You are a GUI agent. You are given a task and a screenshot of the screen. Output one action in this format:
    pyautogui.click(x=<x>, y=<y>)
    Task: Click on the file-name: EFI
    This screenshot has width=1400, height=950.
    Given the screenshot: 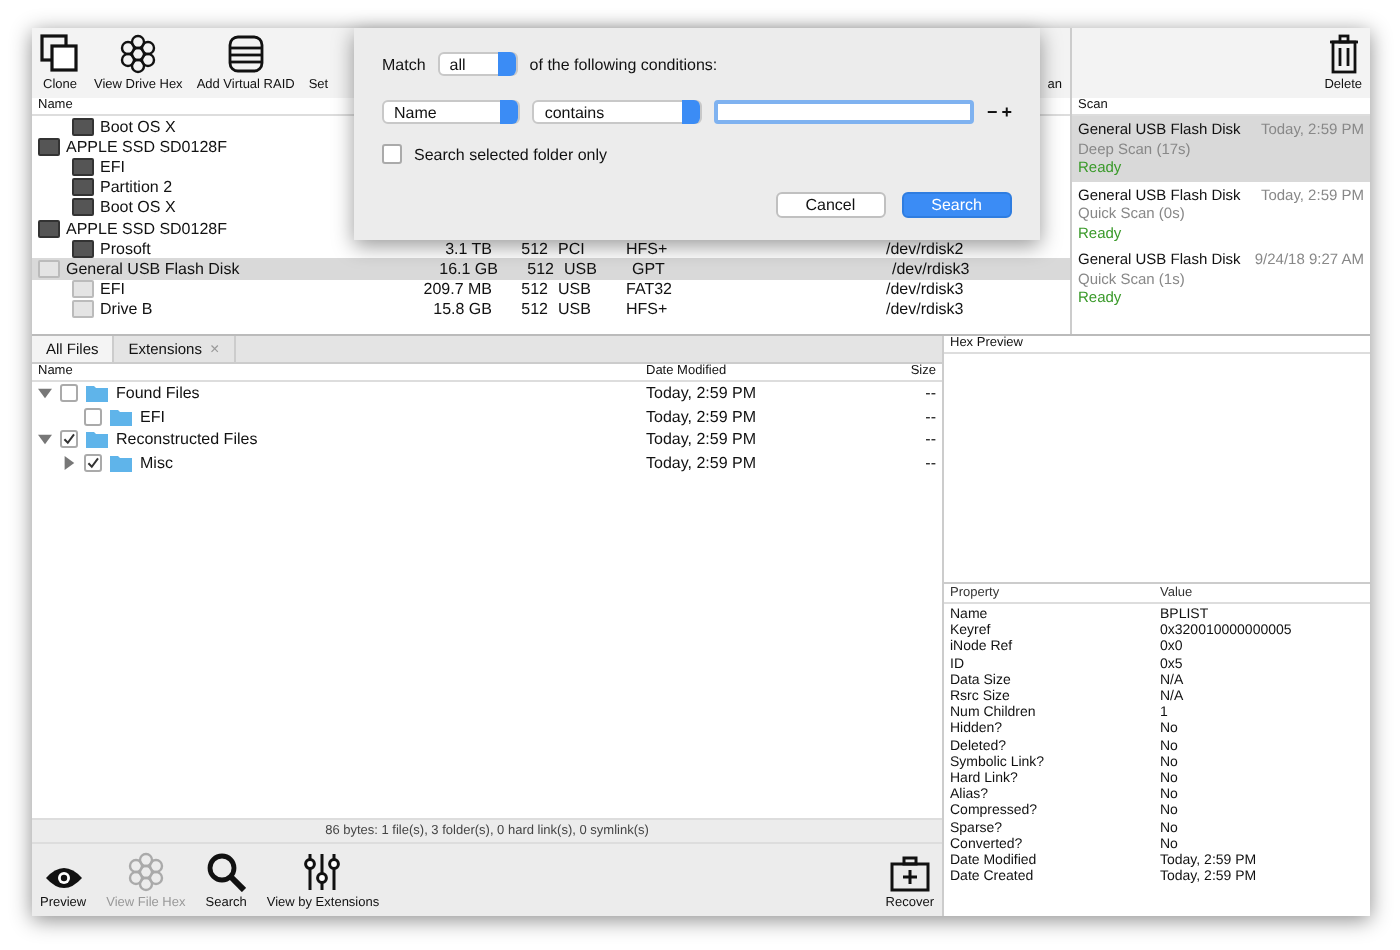 What is the action you would take?
    pyautogui.click(x=152, y=416)
    